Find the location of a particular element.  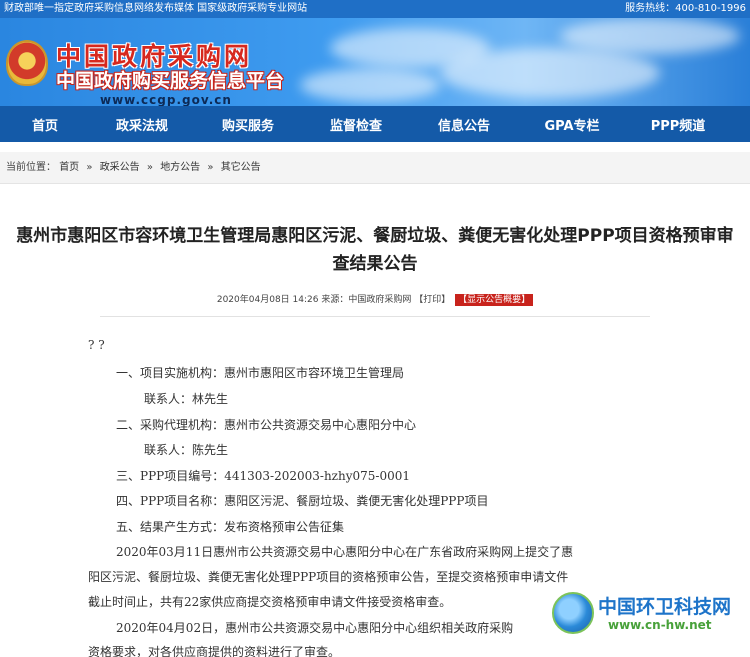

body-line: 三、PPP项目编号：441303-202003-hzhy075-0001 is located at coordinates (263, 476).